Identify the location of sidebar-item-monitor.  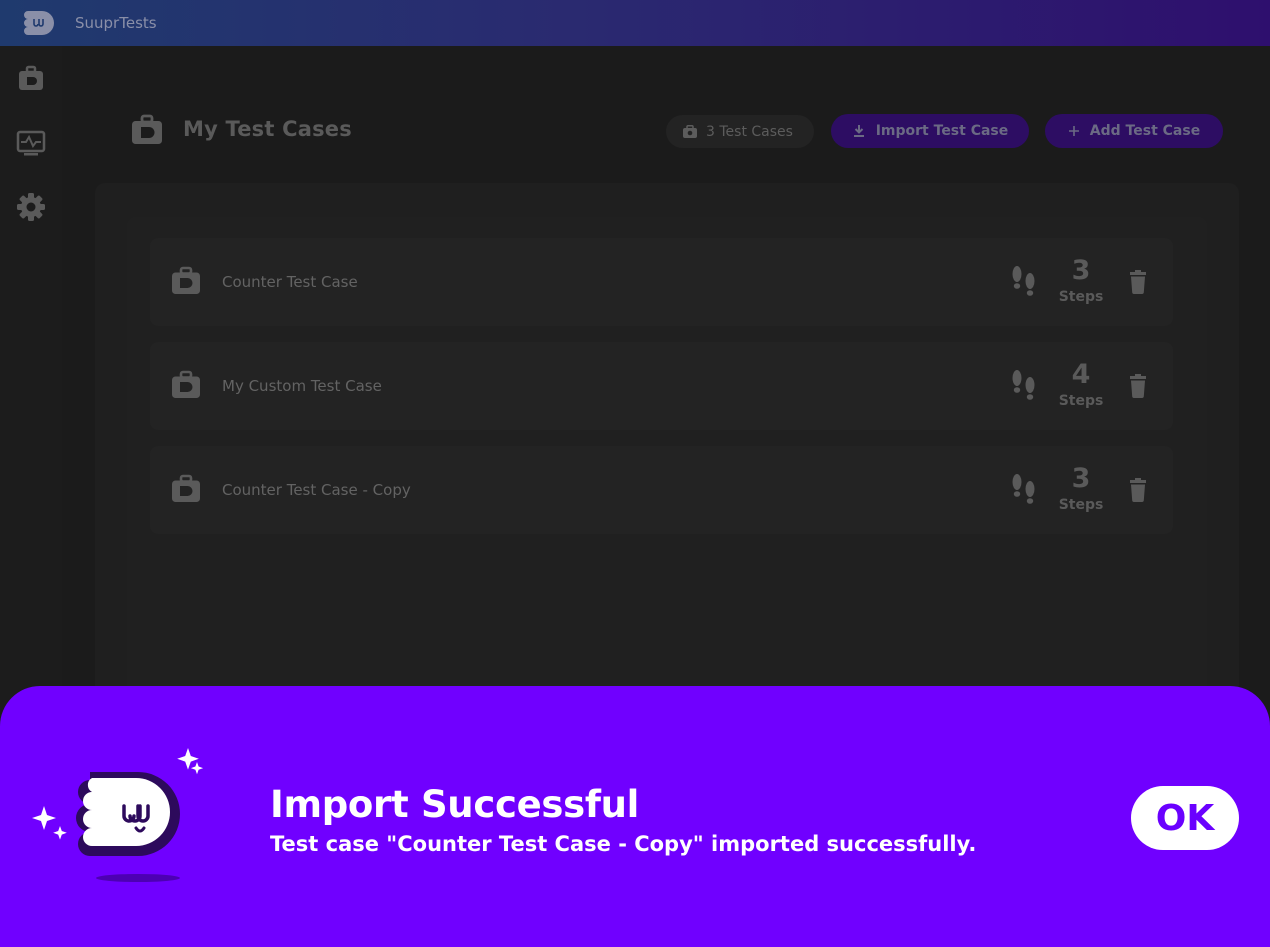
(31, 143).